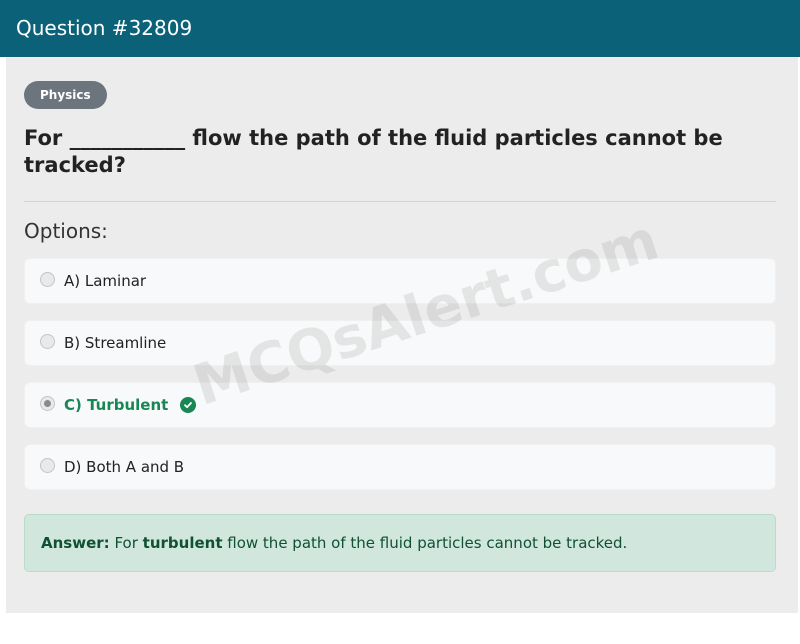 This screenshot has width=800, height=644. I want to click on divider, so click(400, 201).